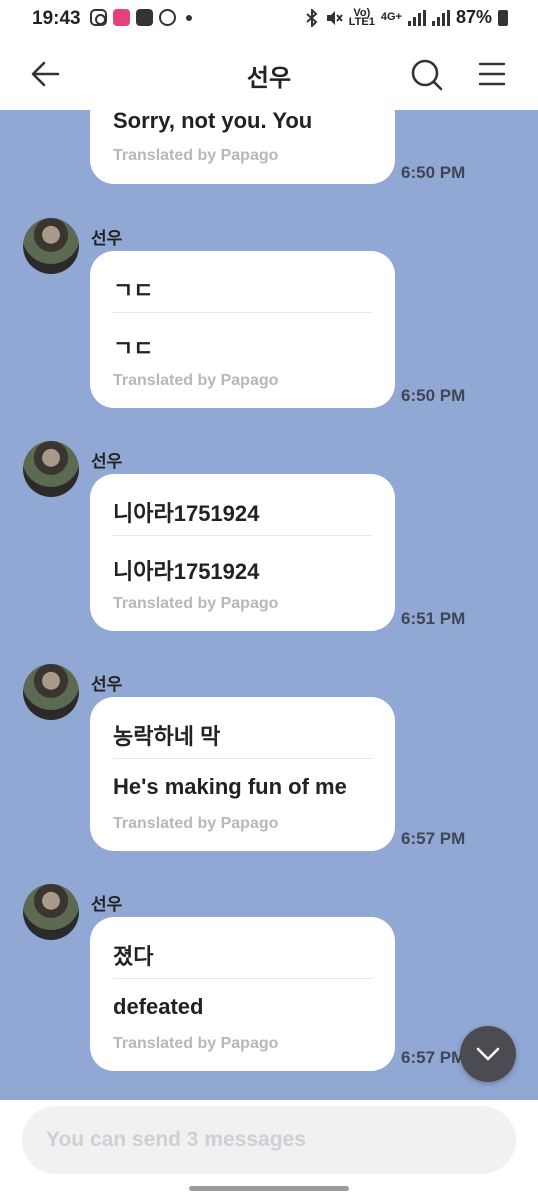 This screenshot has width=538, height=1200. I want to click on message-translation: Sorry, not you. You, so click(213, 121).